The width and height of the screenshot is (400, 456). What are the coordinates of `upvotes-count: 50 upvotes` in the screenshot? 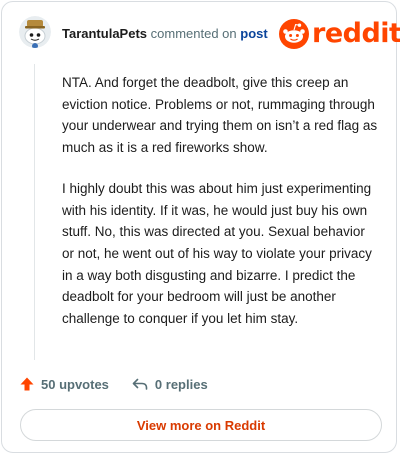 It's located at (75, 384).